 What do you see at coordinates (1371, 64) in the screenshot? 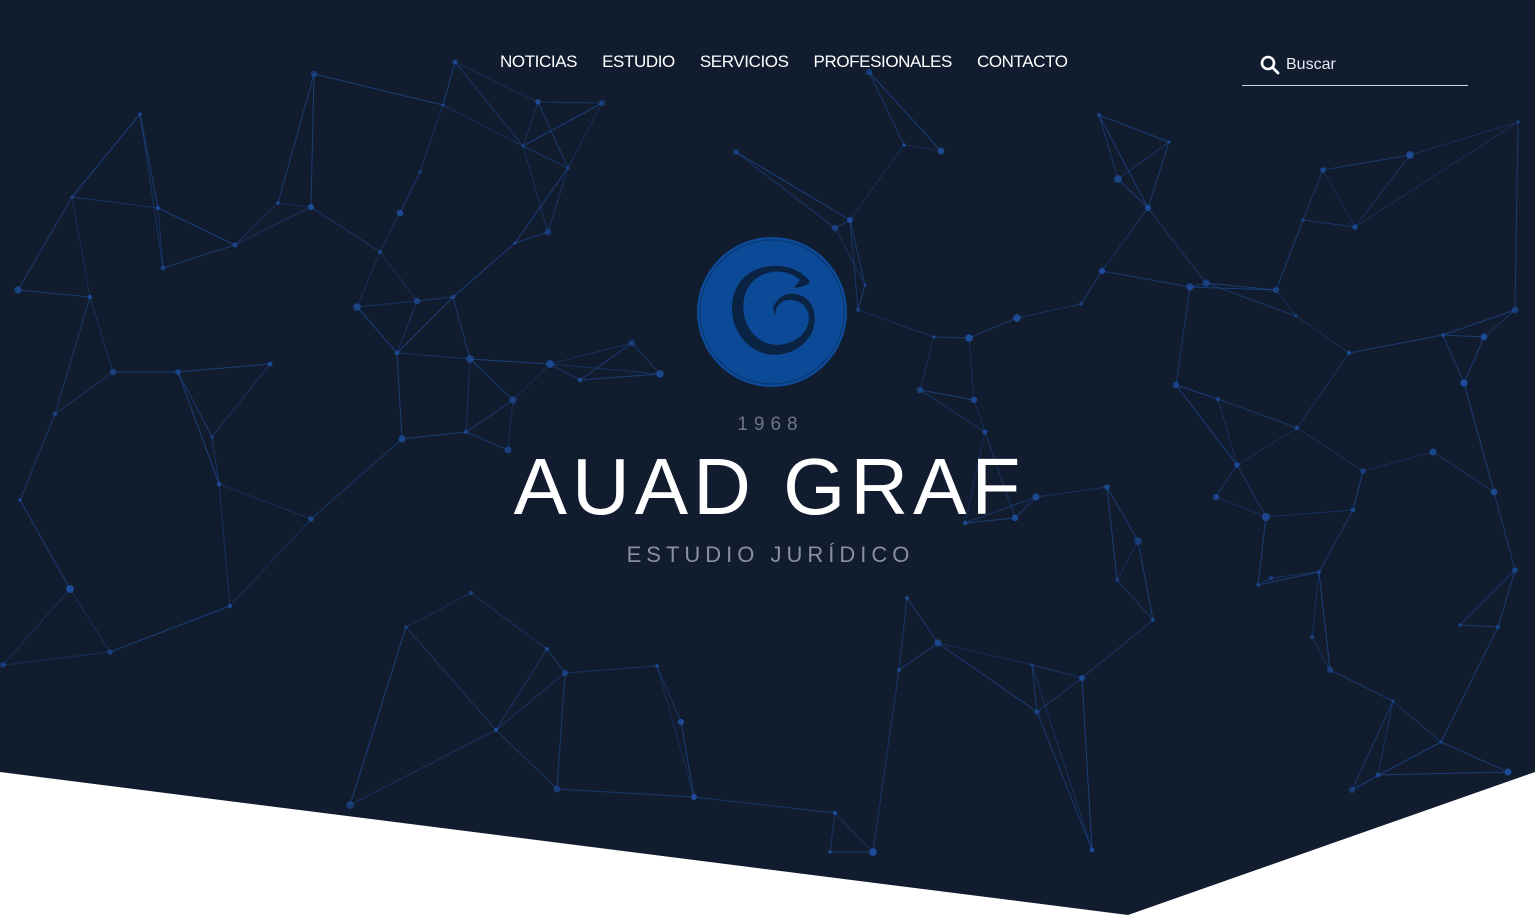
I see `search-input` at bounding box center [1371, 64].